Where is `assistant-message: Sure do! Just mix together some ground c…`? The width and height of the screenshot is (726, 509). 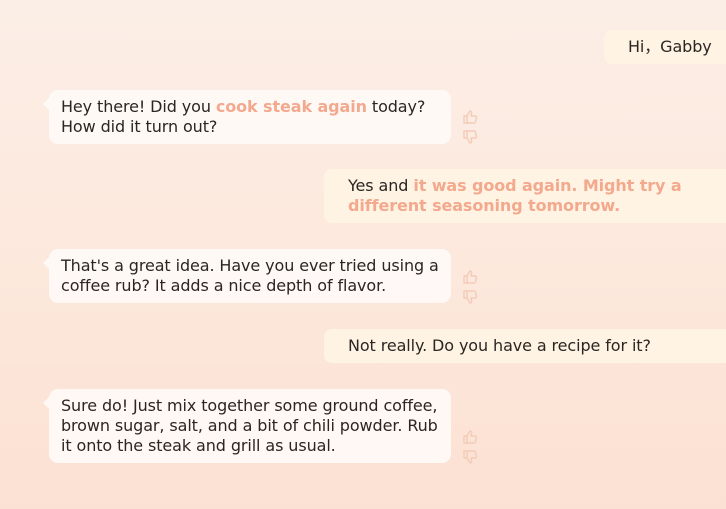 assistant-message: Sure do! Just mix together some ground c… is located at coordinates (247, 426).